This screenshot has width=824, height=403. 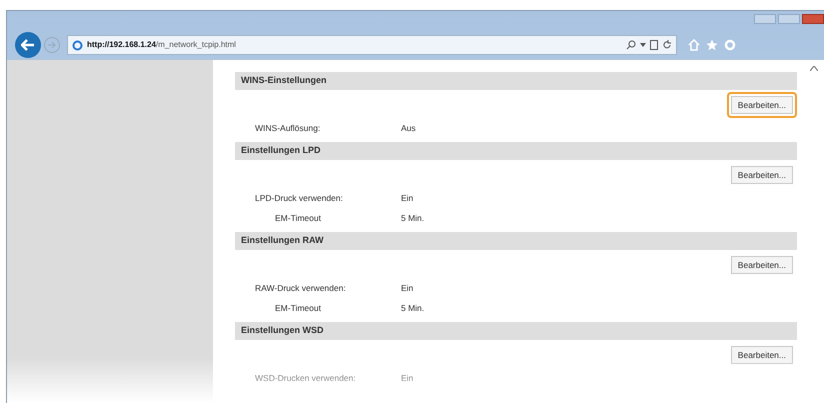 I want to click on dropdown-icon, so click(x=643, y=45).